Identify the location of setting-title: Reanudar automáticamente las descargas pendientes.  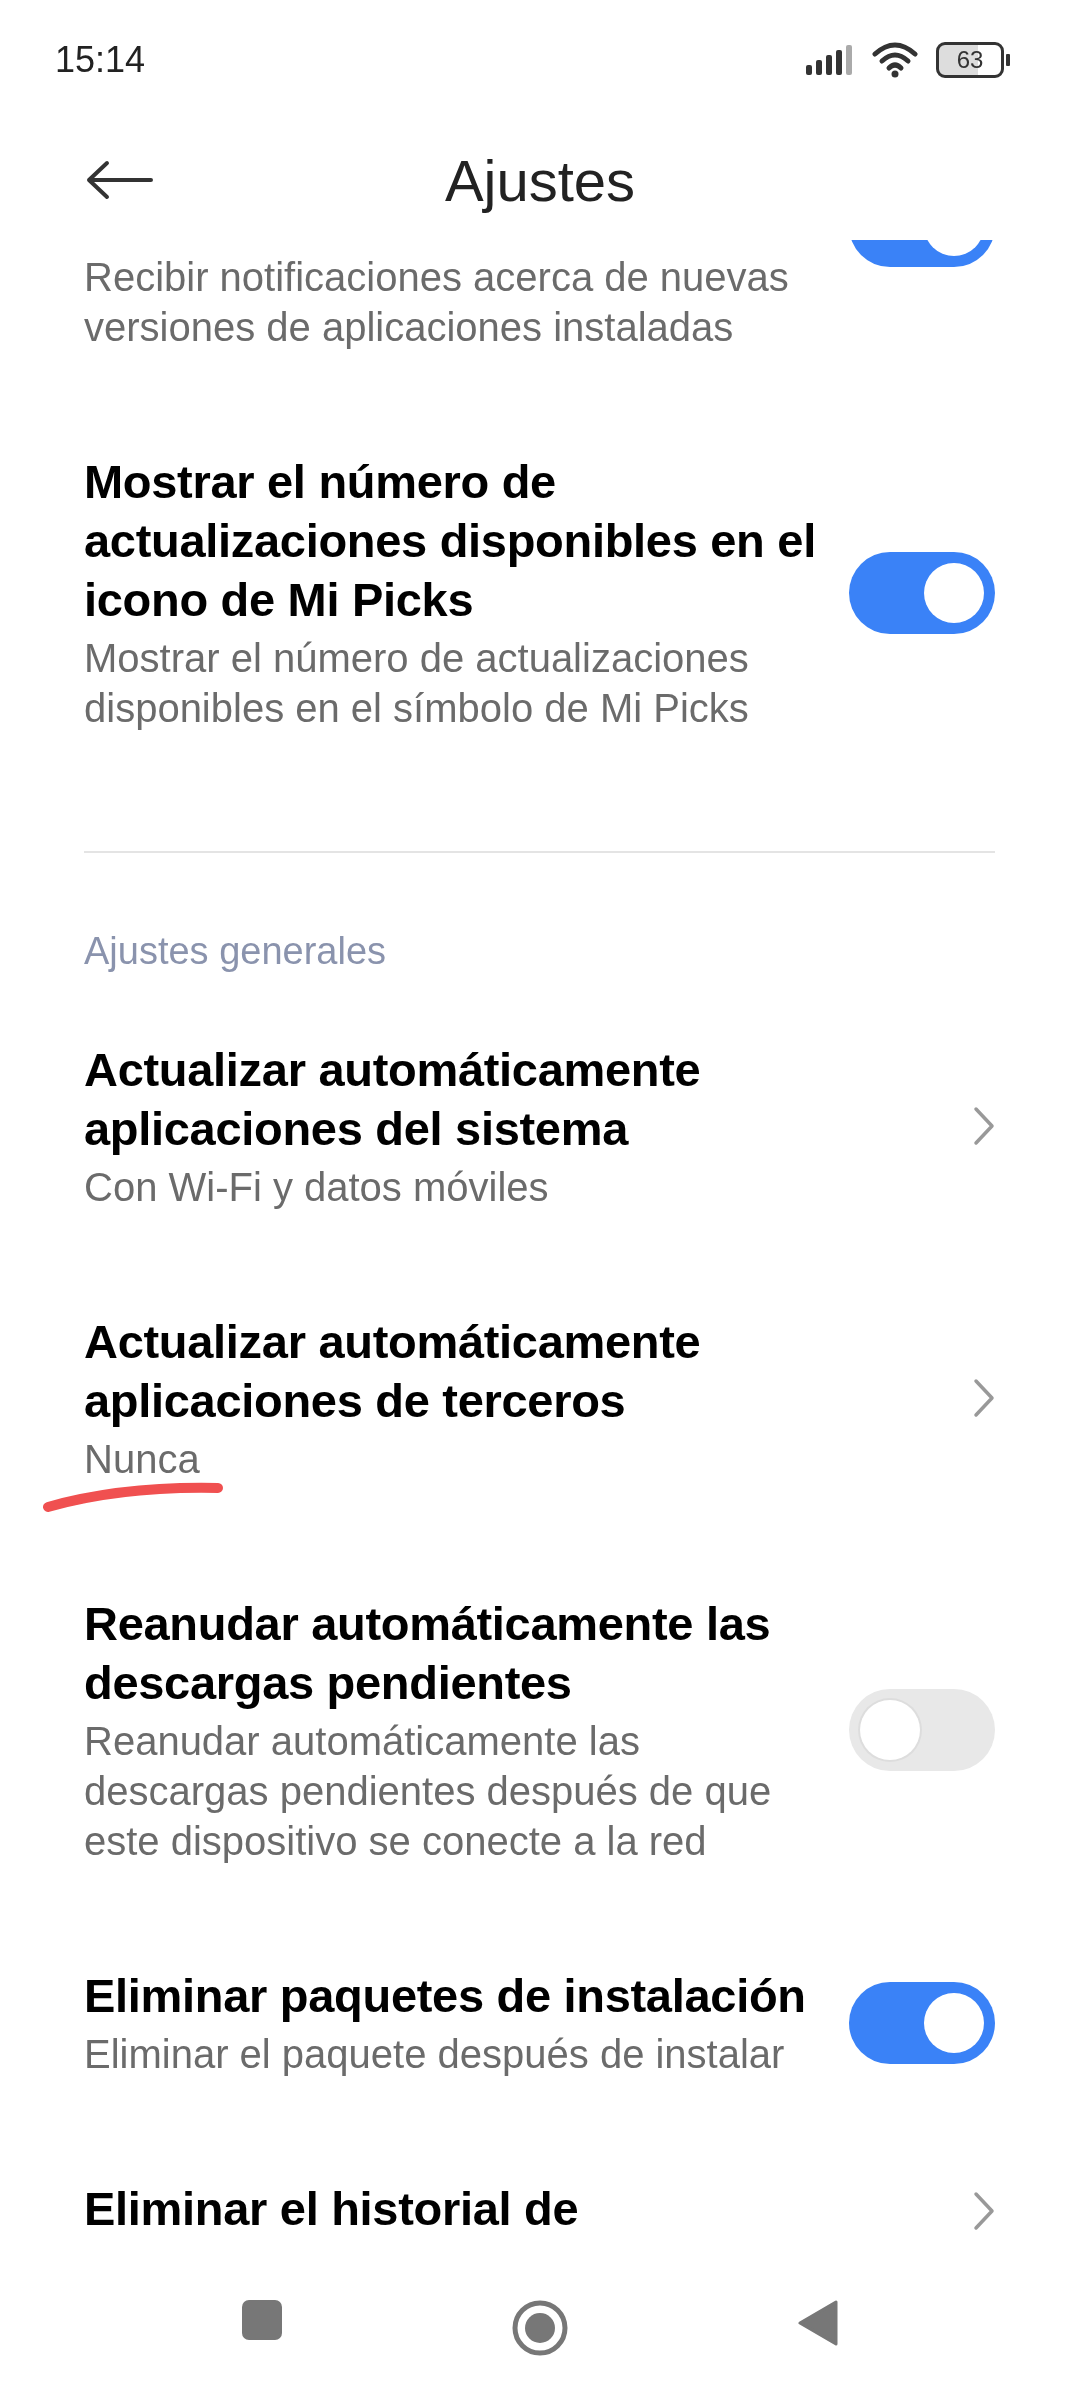
(428, 1653).